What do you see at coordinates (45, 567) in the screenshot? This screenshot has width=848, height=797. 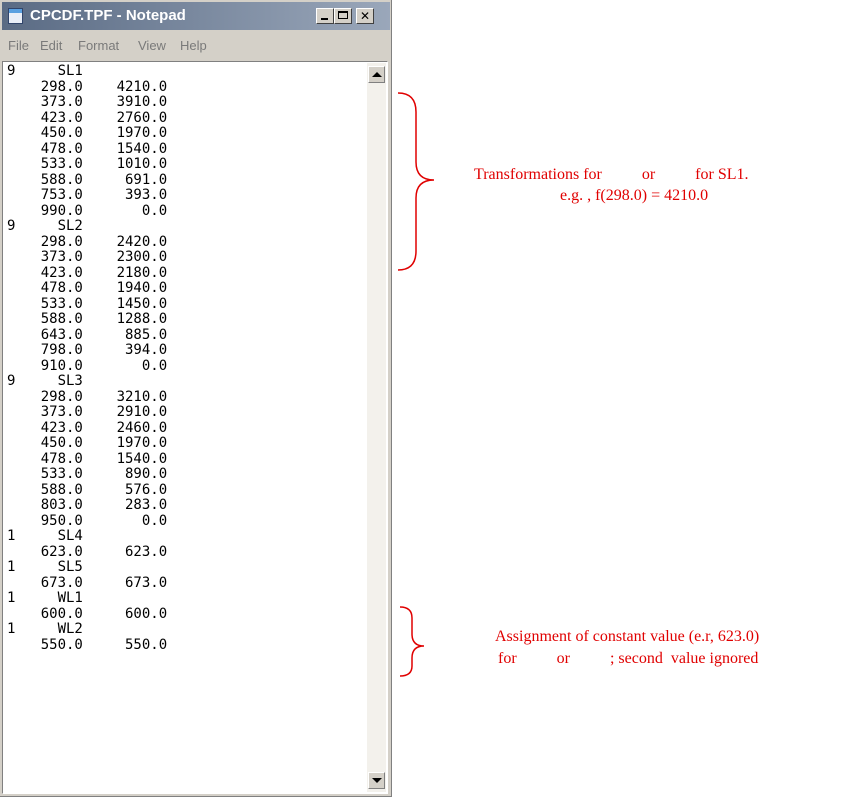 I see `text-line: 1 SL5` at bounding box center [45, 567].